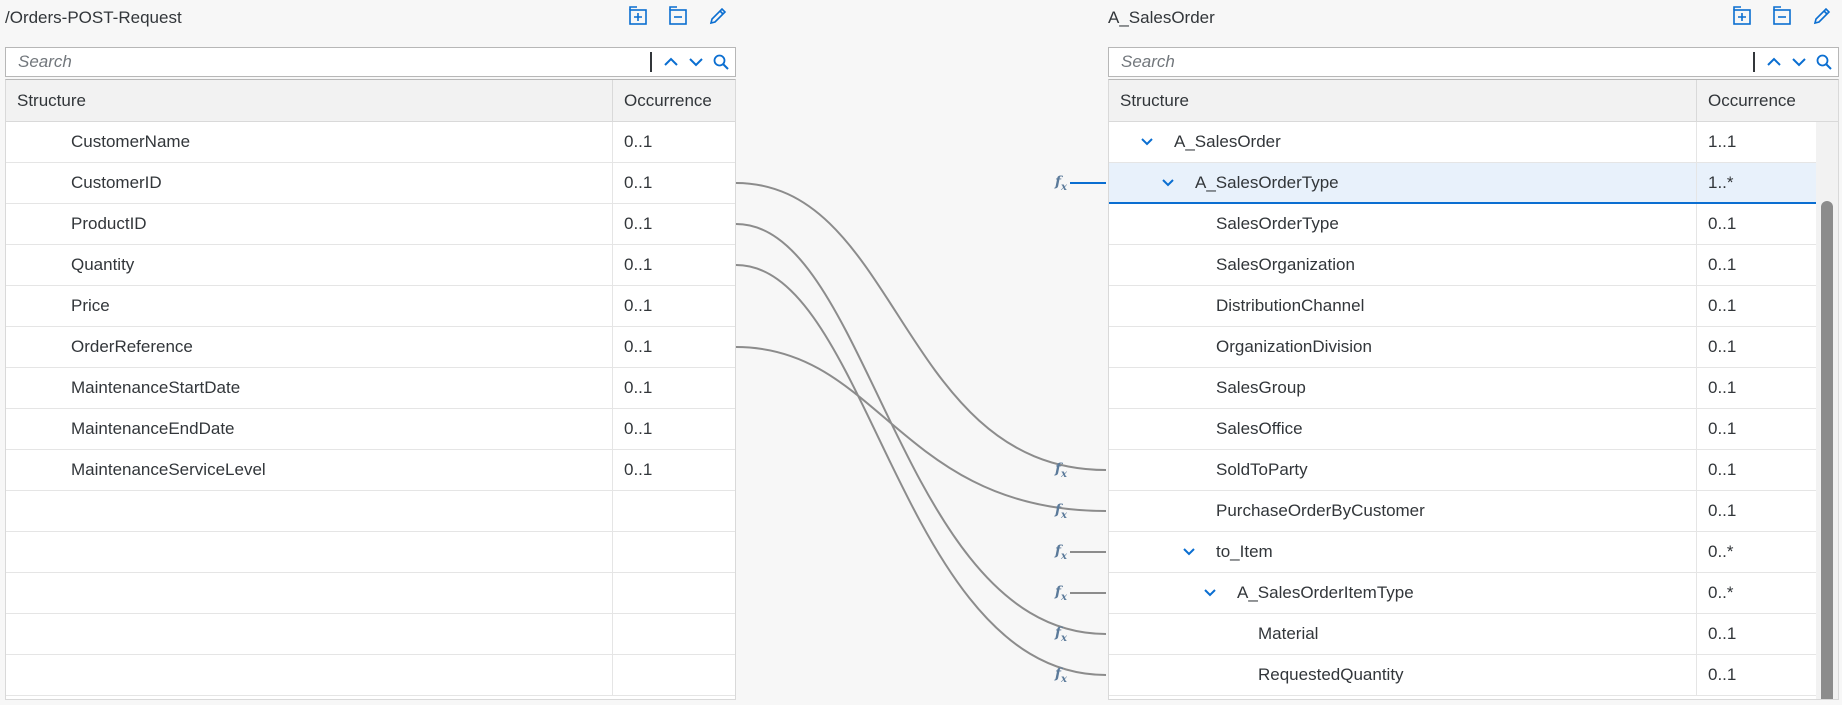 The height and width of the screenshot is (705, 1842). I want to click on chevron-up-icon, so click(671, 61).